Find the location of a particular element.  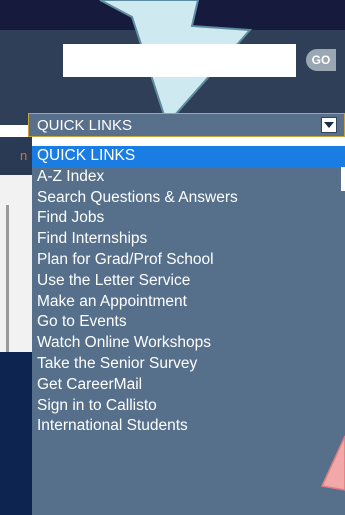

go-button: GO is located at coordinates (321, 60).